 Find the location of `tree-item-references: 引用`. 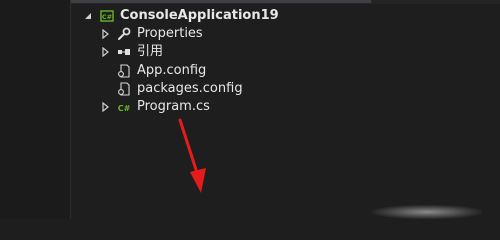

tree-item-references: 引用 is located at coordinates (131, 51).